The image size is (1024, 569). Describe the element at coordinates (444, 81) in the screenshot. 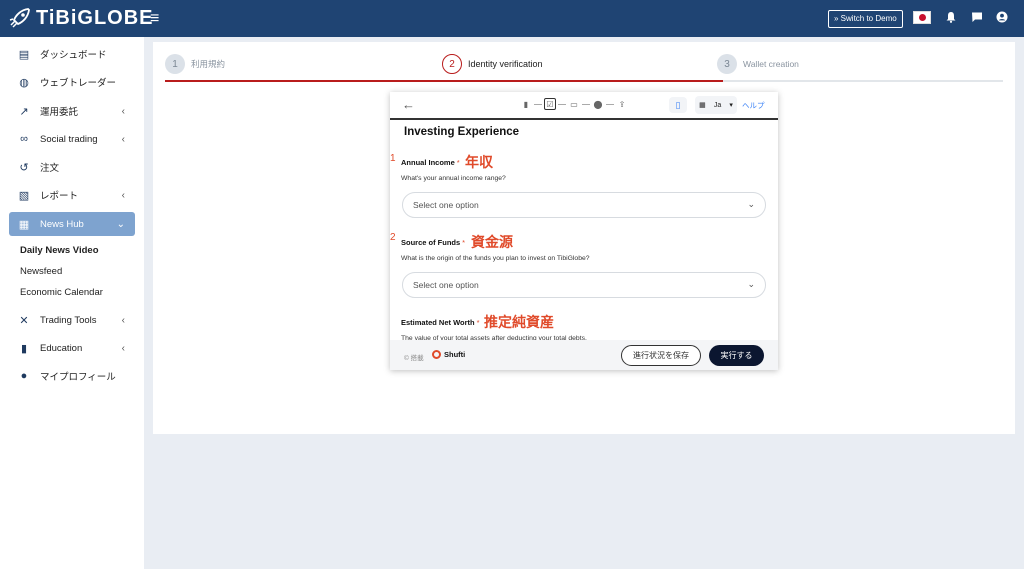

I see `step-progress-bar` at that location.